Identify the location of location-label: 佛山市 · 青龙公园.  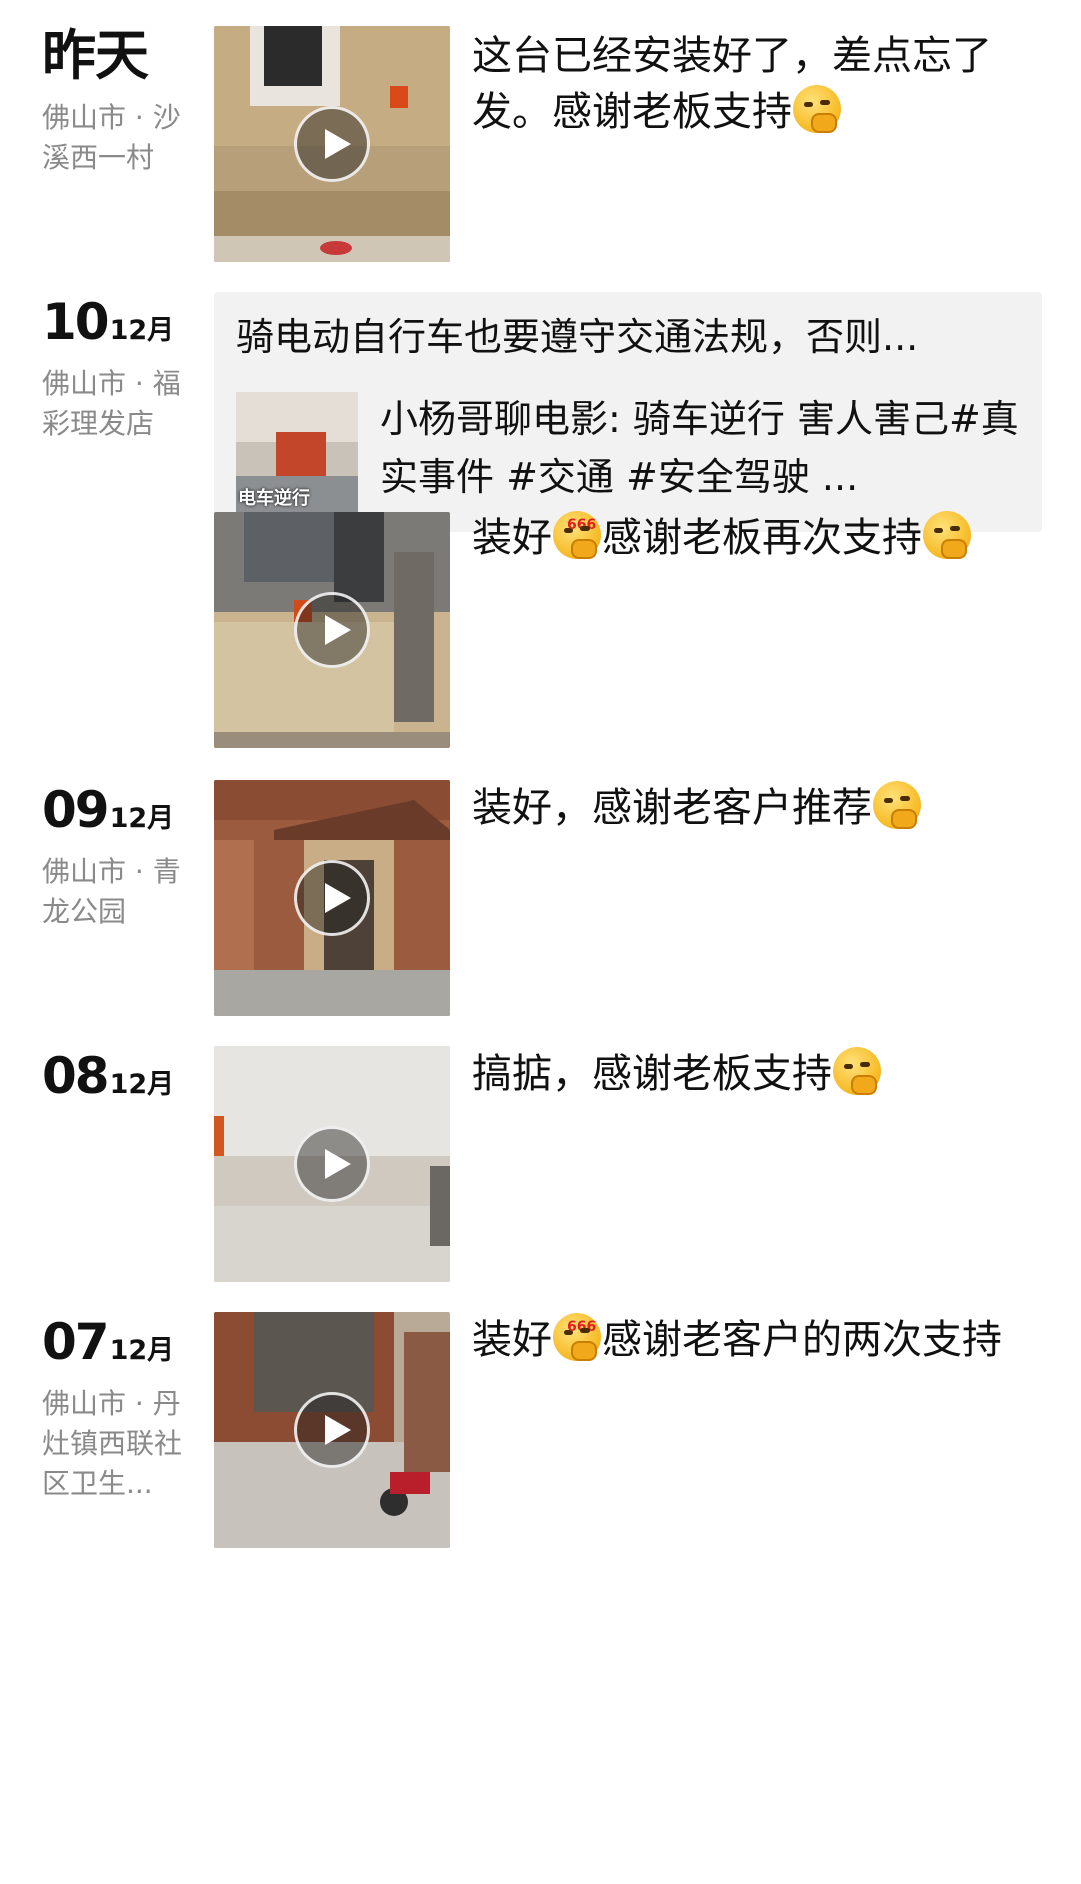
(117, 892).